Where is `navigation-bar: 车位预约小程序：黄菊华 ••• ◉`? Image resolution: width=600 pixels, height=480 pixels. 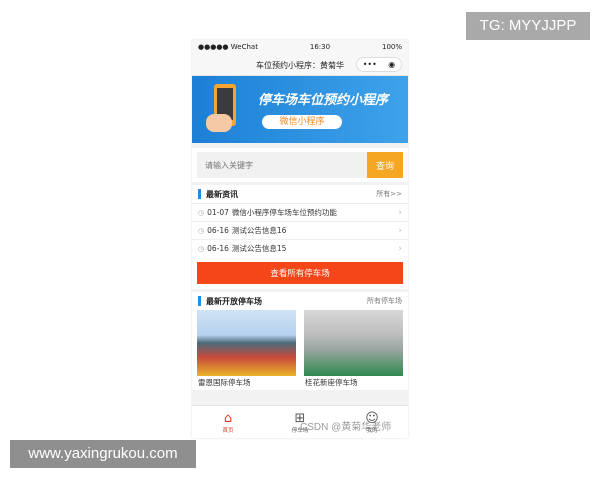 navigation-bar: 车位预约小程序：黄菊华 ••• ◉ is located at coordinates (300, 65).